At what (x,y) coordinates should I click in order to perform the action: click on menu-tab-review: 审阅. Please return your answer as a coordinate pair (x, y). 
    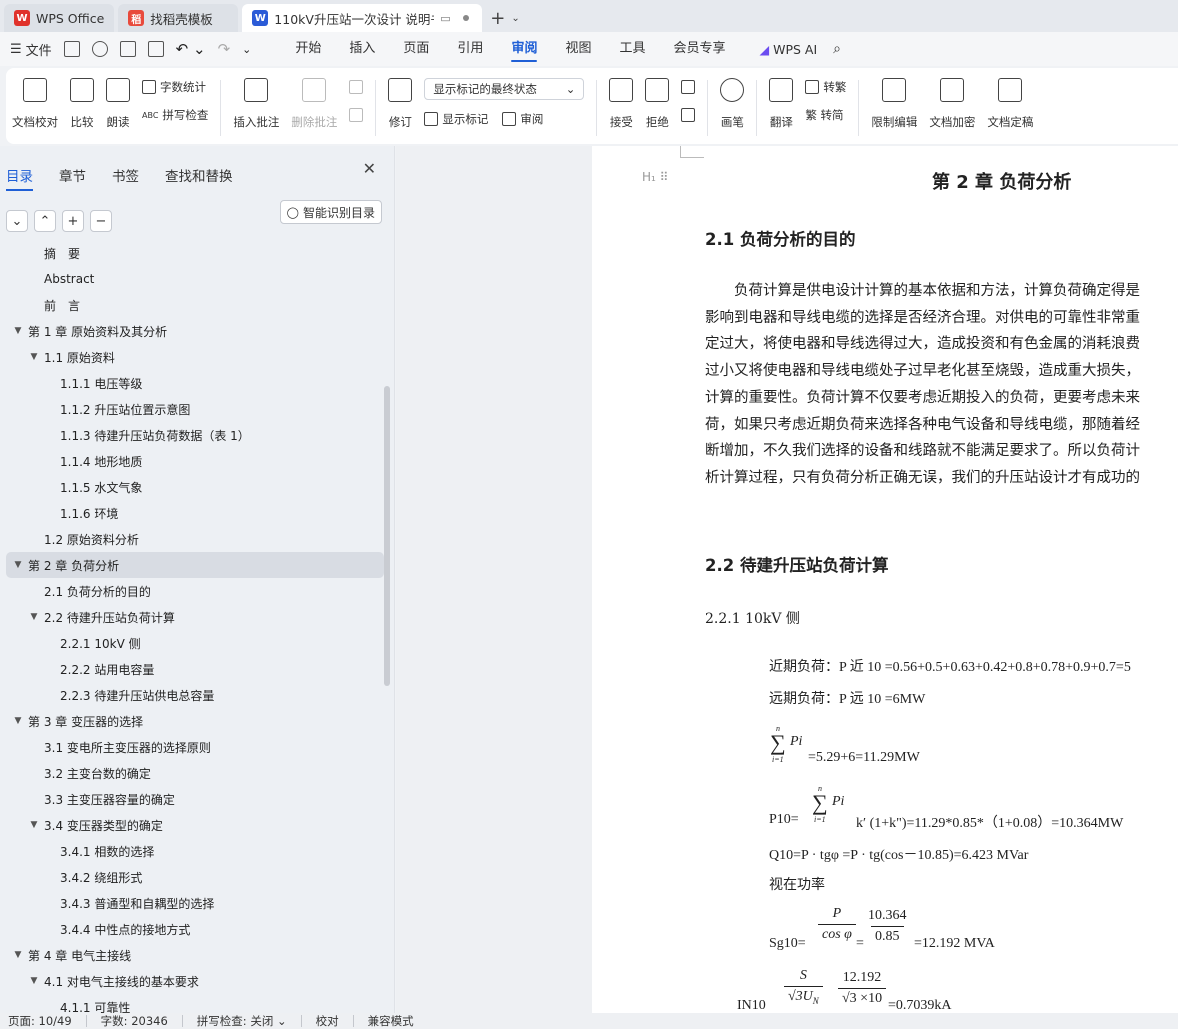
    Looking at the image, I should click on (524, 49).